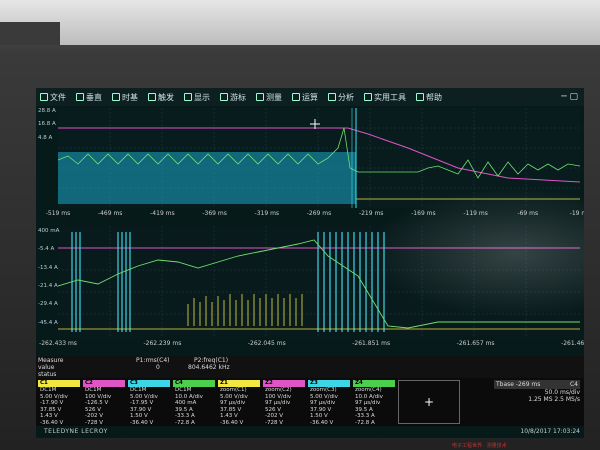 The image size is (600, 450). Describe the element at coordinates (162, 213) in the screenshot. I see `x-tick-label: -419 ms` at that location.